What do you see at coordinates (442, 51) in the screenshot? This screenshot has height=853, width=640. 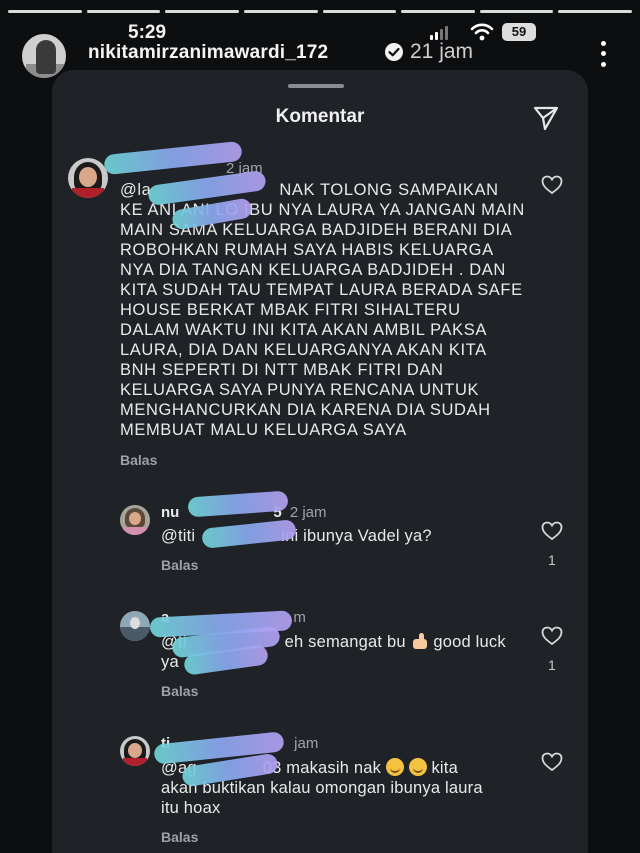 I see `story-time: 21 jam` at bounding box center [442, 51].